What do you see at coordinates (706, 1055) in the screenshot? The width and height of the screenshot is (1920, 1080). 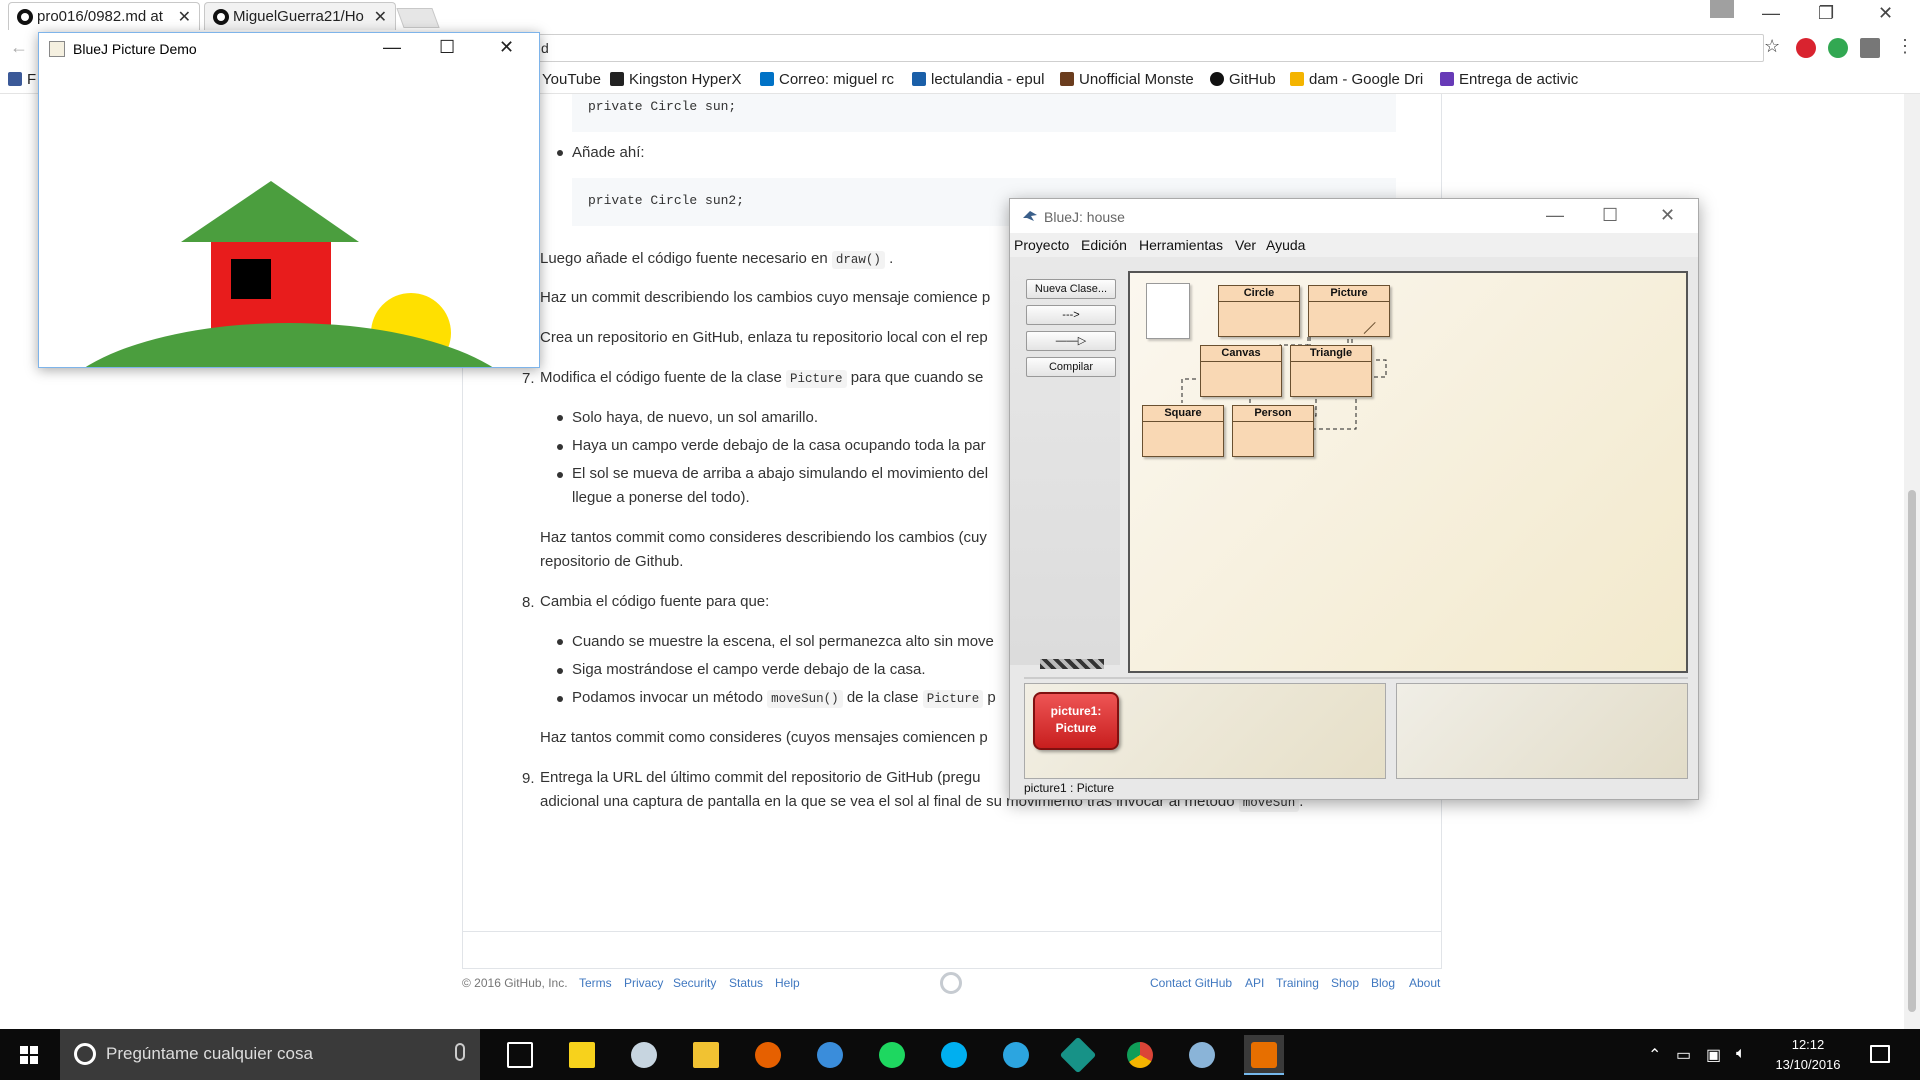 I see `taskbar-file-explorer` at bounding box center [706, 1055].